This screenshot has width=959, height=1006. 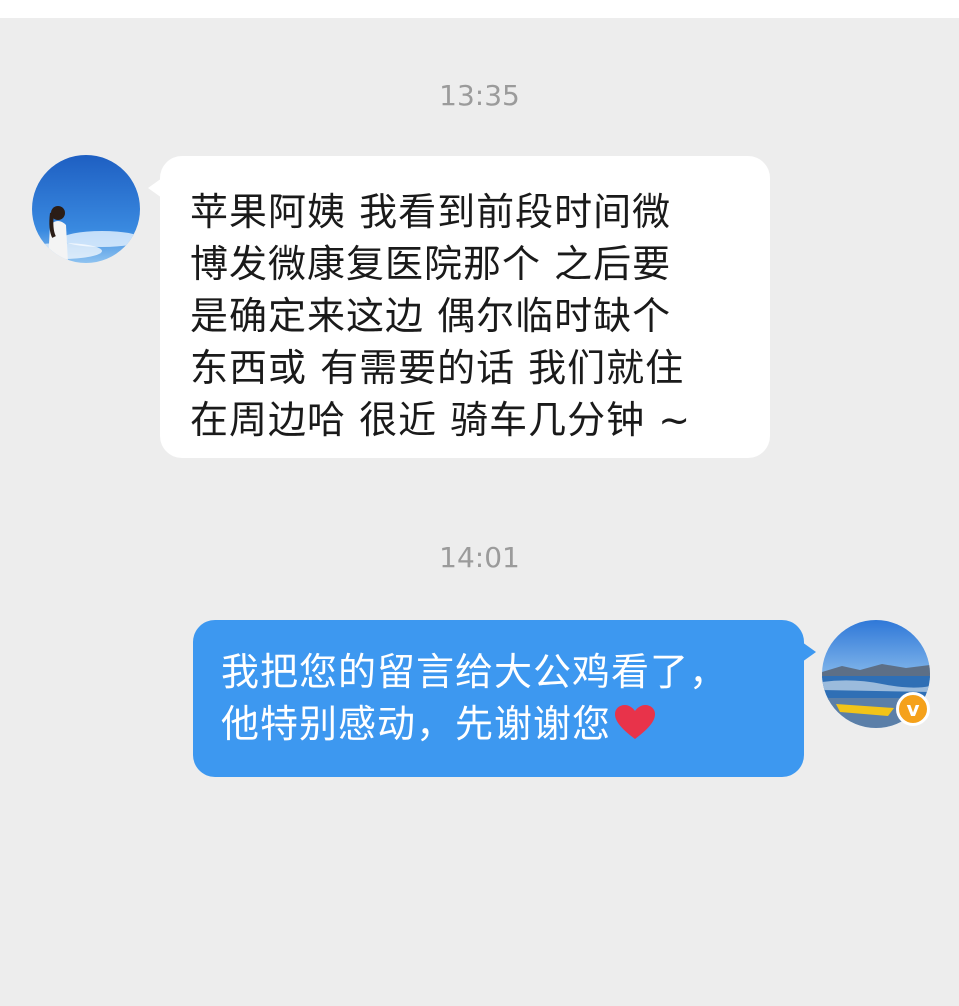 What do you see at coordinates (913, 709) in the screenshot?
I see `verified-badge: v` at bounding box center [913, 709].